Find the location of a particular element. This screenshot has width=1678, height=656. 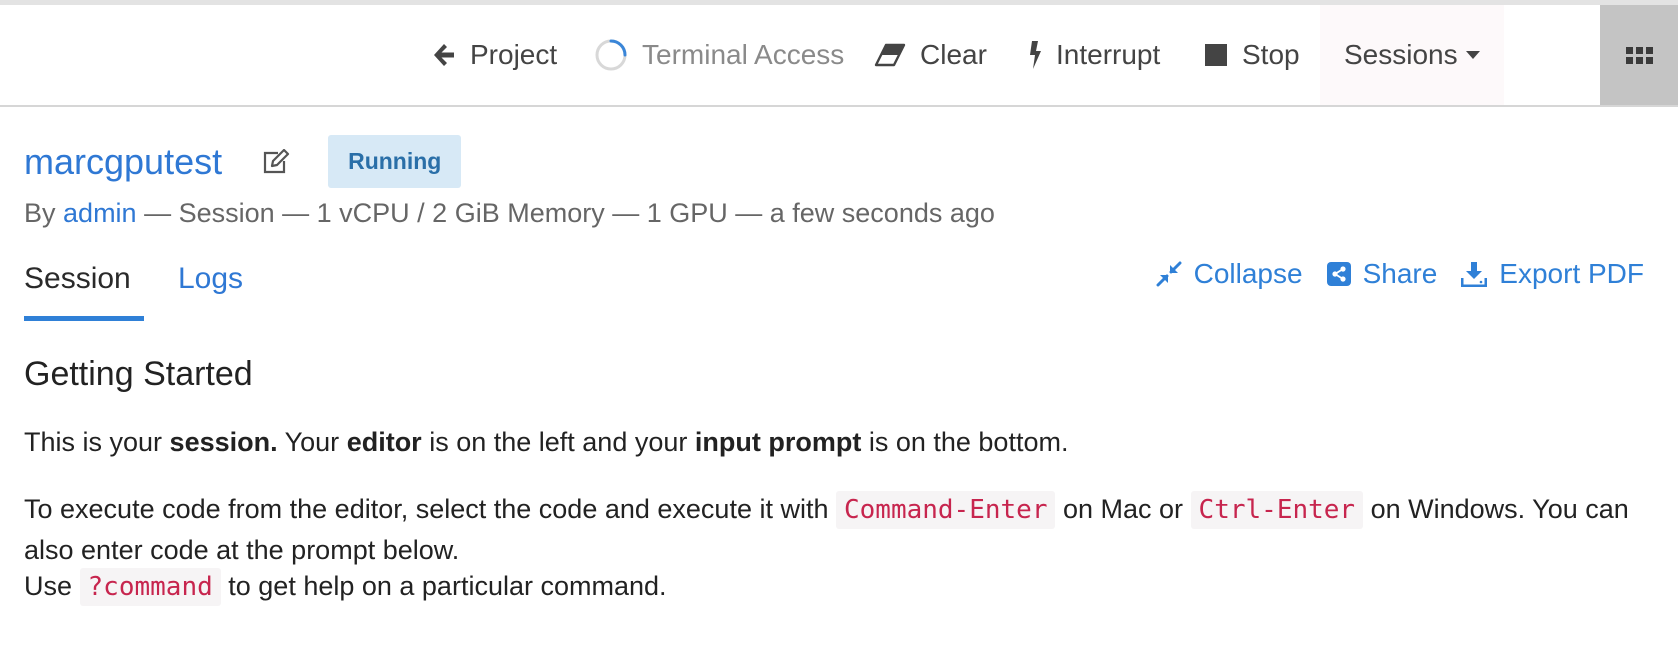

interrupt-label: Interrupt is located at coordinates (1108, 54).